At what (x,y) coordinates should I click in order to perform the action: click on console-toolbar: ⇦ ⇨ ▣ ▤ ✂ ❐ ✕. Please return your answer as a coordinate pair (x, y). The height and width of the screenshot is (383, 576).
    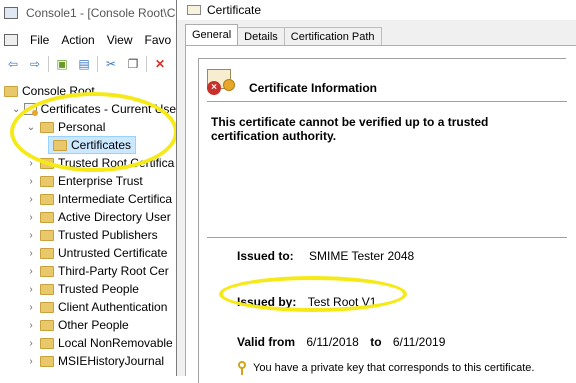
    Looking at the image, I should click on (90, 64).